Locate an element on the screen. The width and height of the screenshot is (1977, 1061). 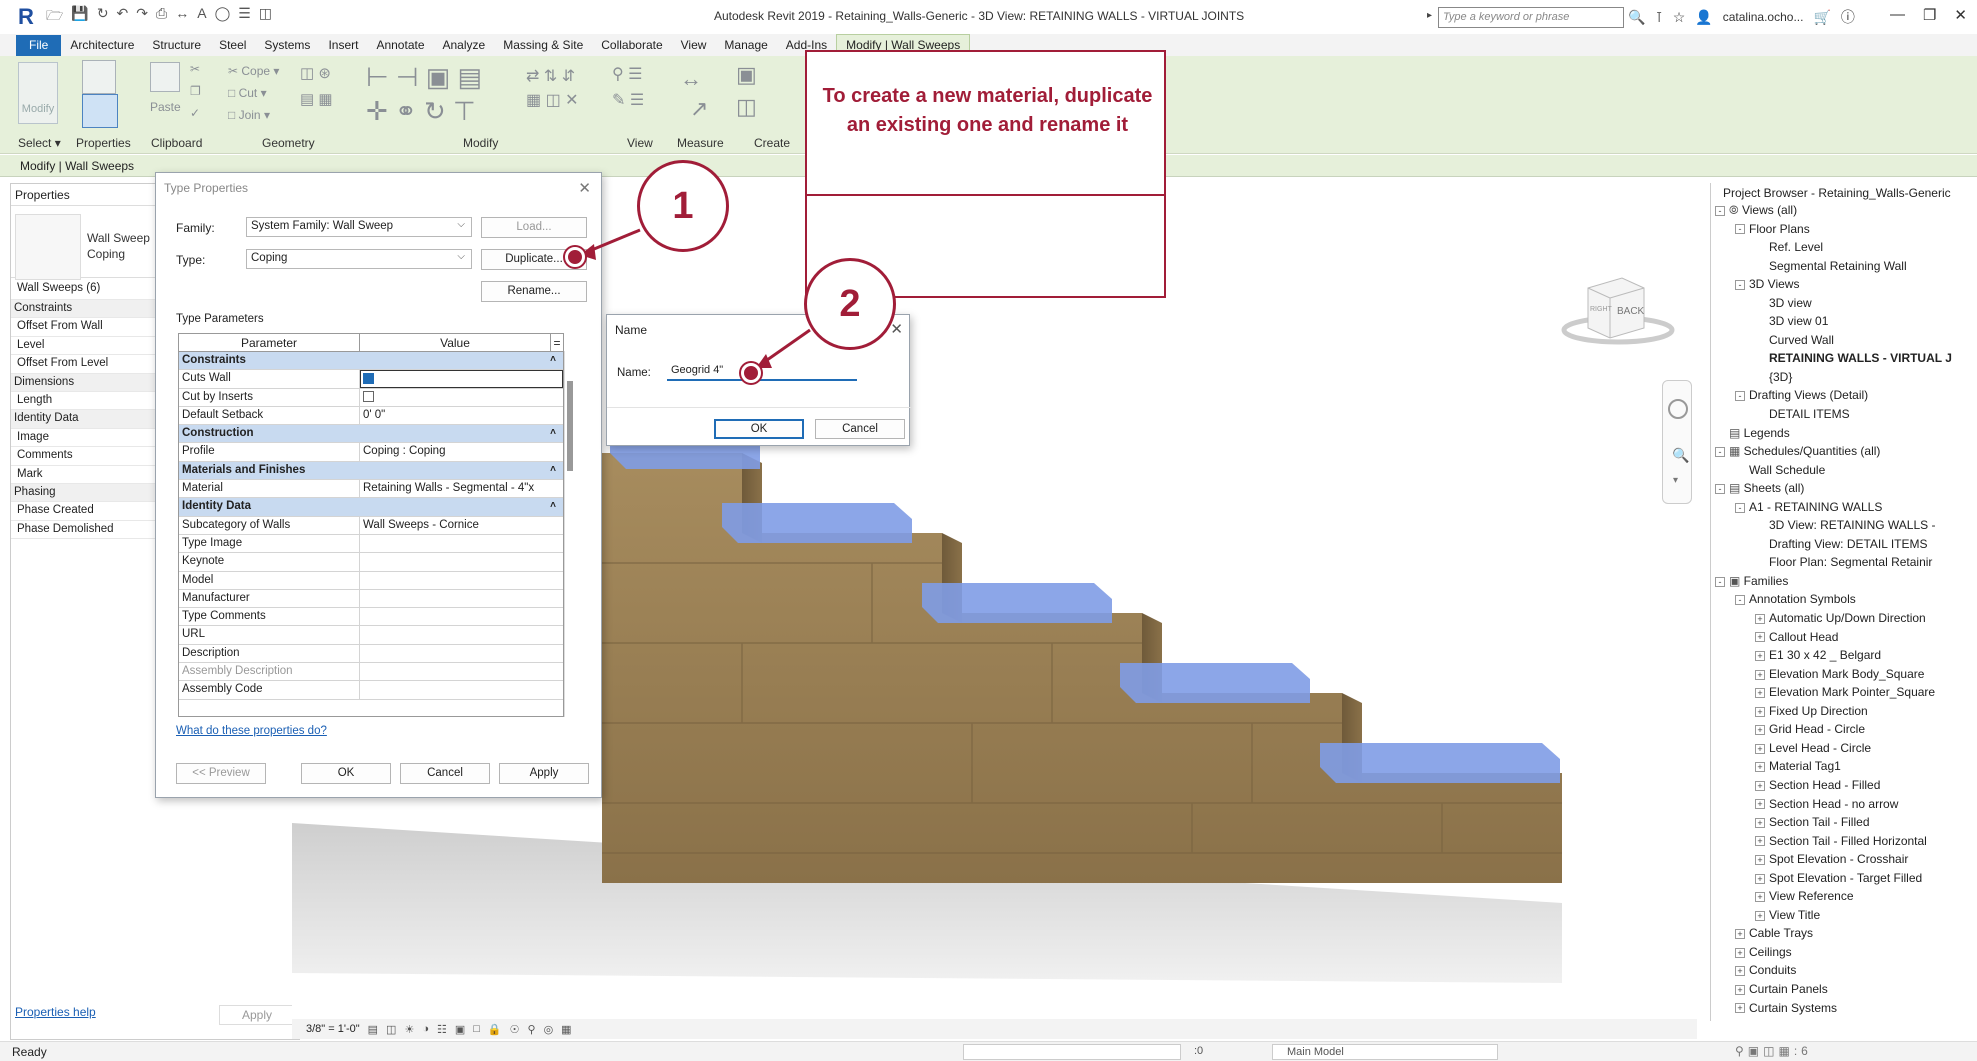
step-1-marker: 1 is located at coordinates (683, 206).